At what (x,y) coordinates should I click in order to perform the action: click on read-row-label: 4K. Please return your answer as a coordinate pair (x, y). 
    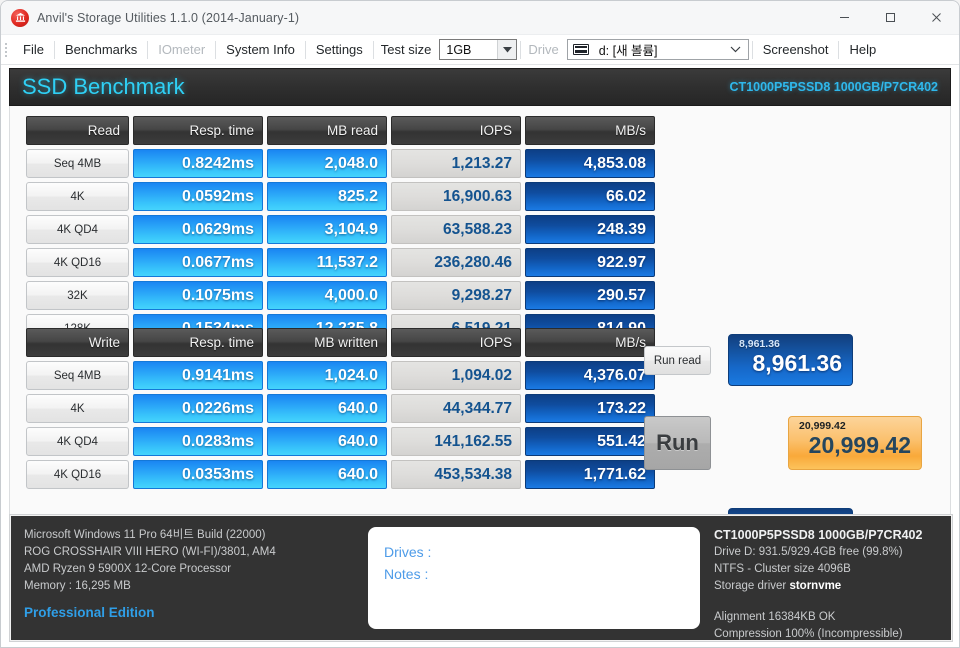
    Looking at the image, I should click on (77, 196).